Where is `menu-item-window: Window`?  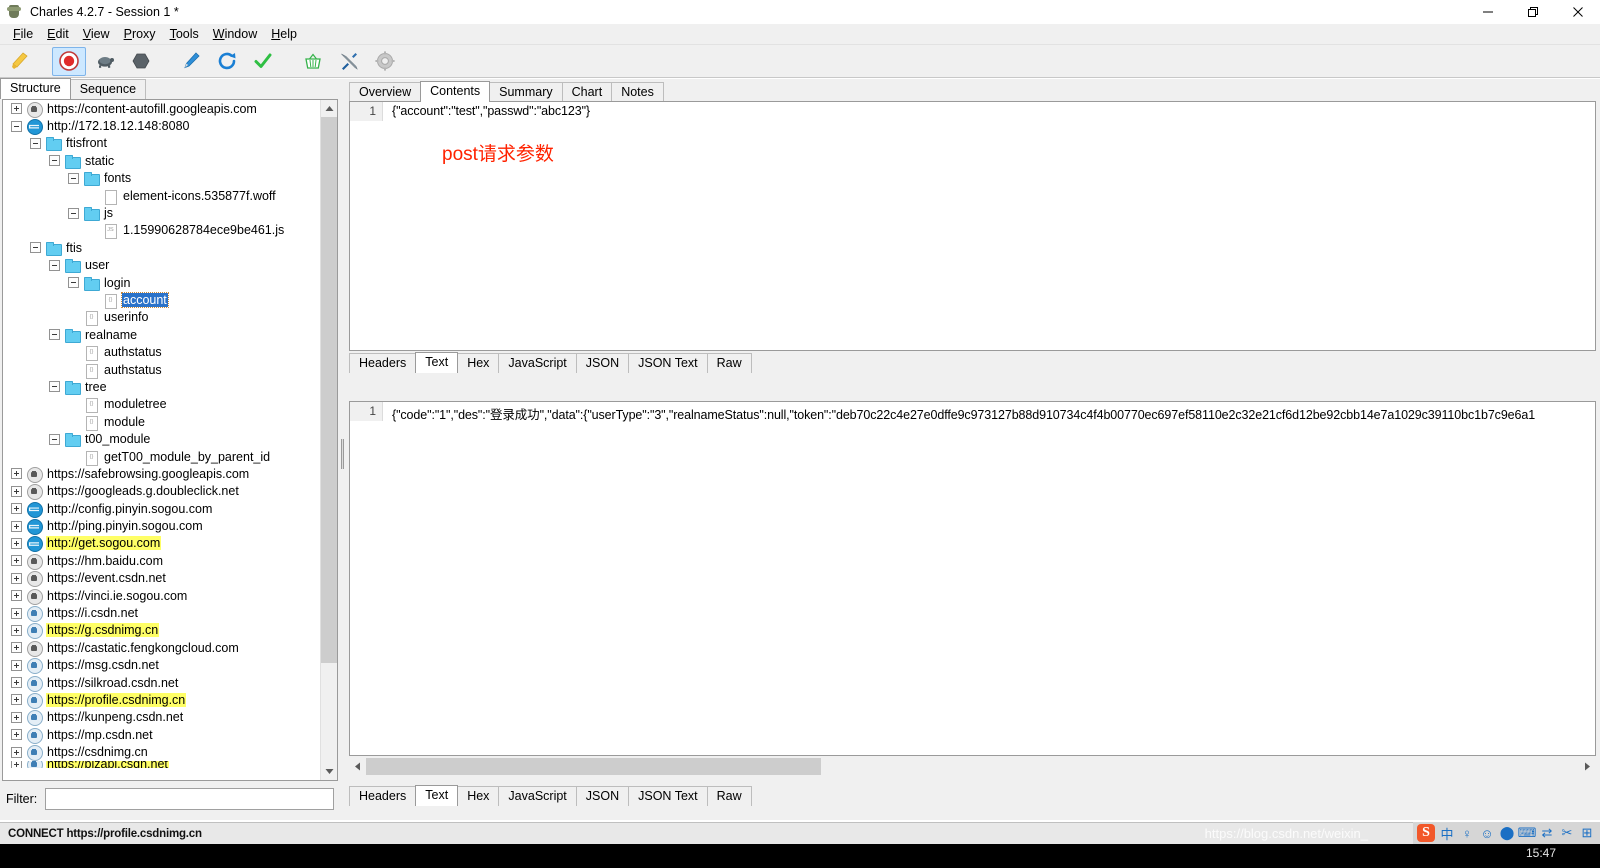 menu-item-window: Window is located at coordinates (235, 34).